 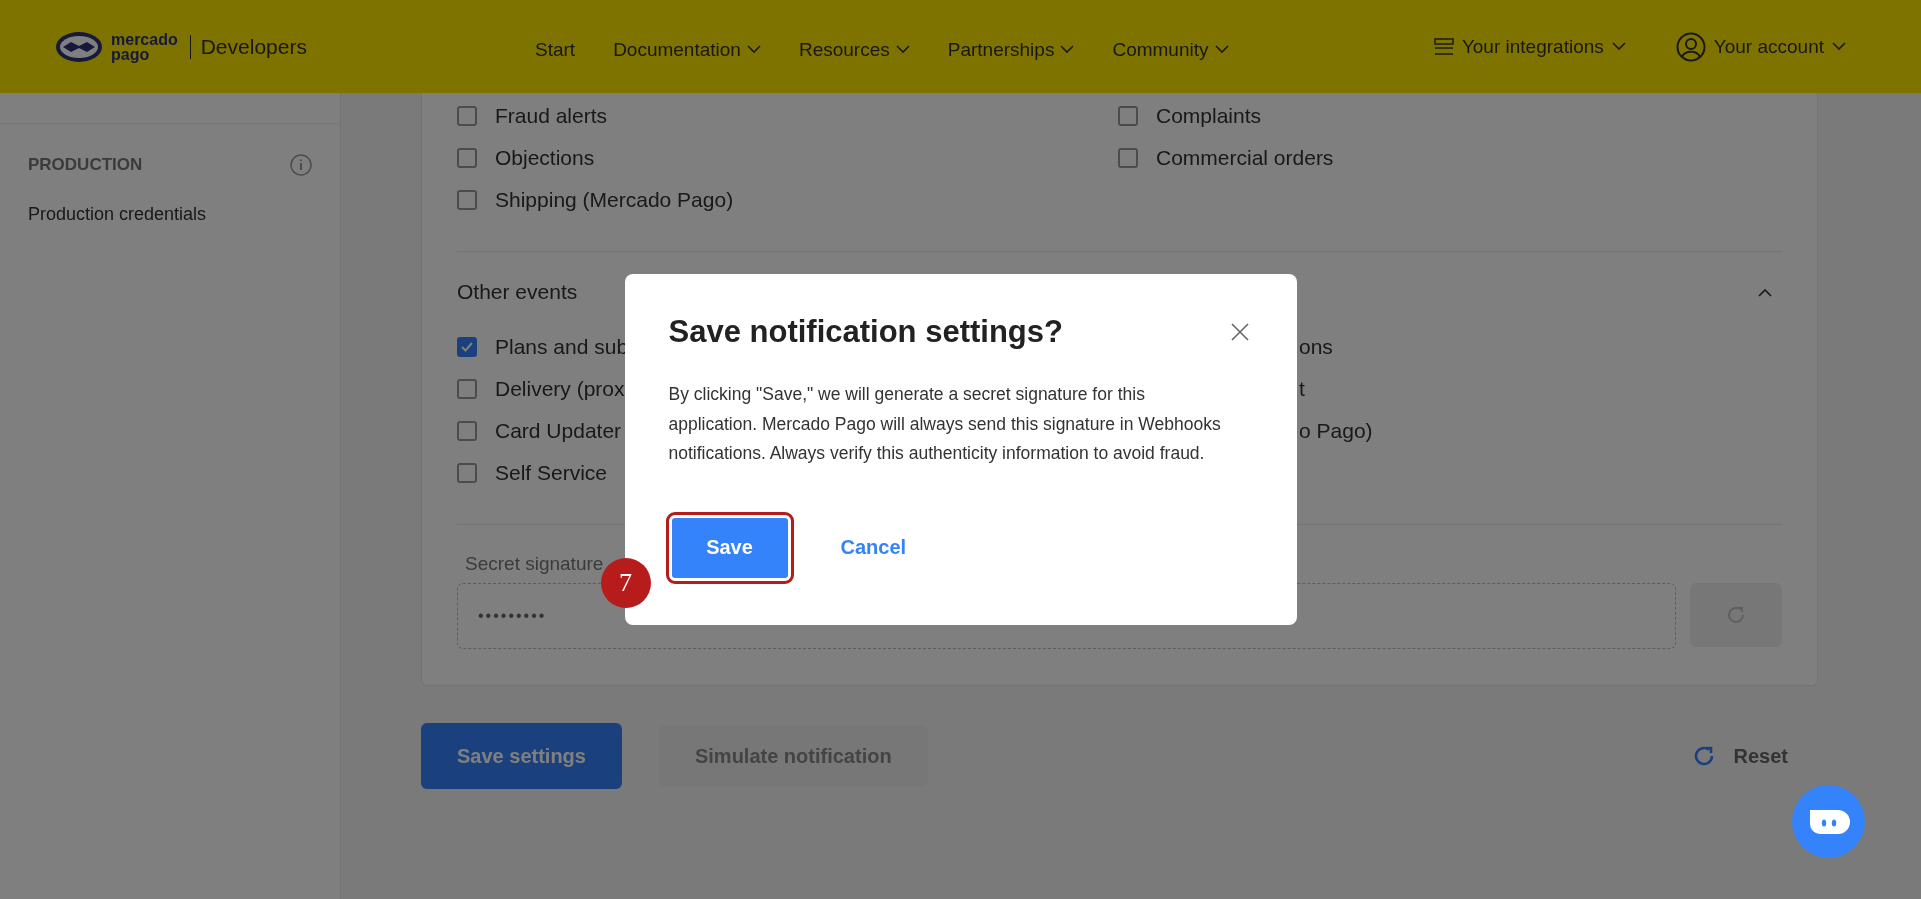 I want to click on section-title: Other events, so click(x=517, y=292).